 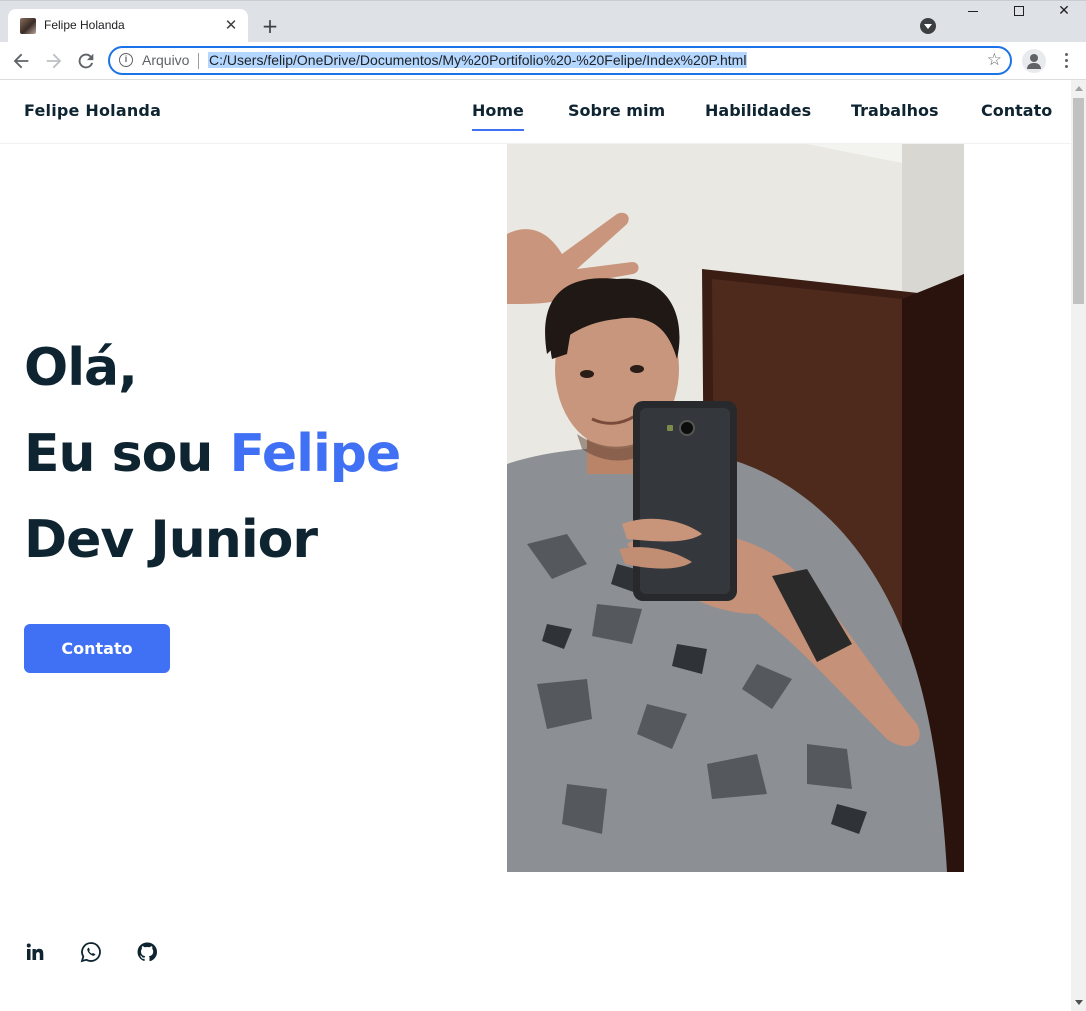 What do you see at coordinates (171, 540) in the screenshot?
I see `hero-role: Dev Junior` at bounding box center [171, 540].